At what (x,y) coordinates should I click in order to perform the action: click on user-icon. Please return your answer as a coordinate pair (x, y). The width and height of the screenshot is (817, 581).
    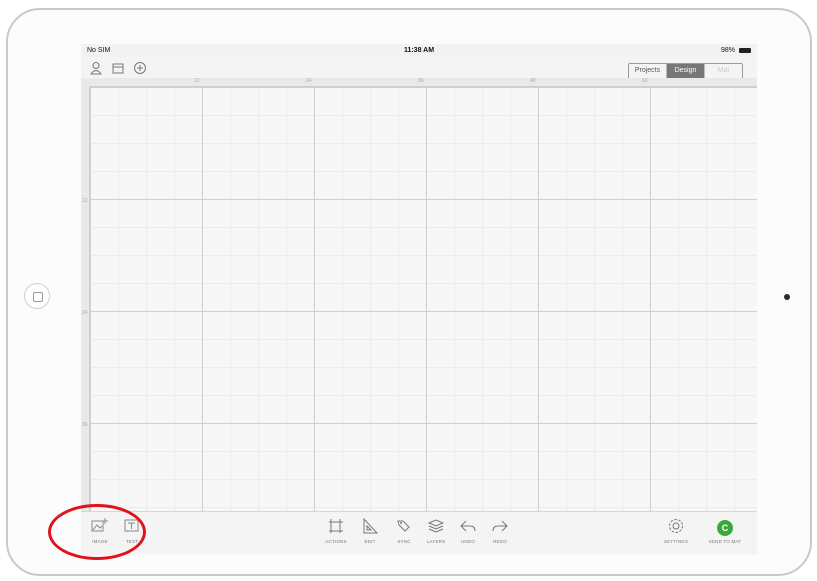
    Looking at the image, I should click on (96, 68).